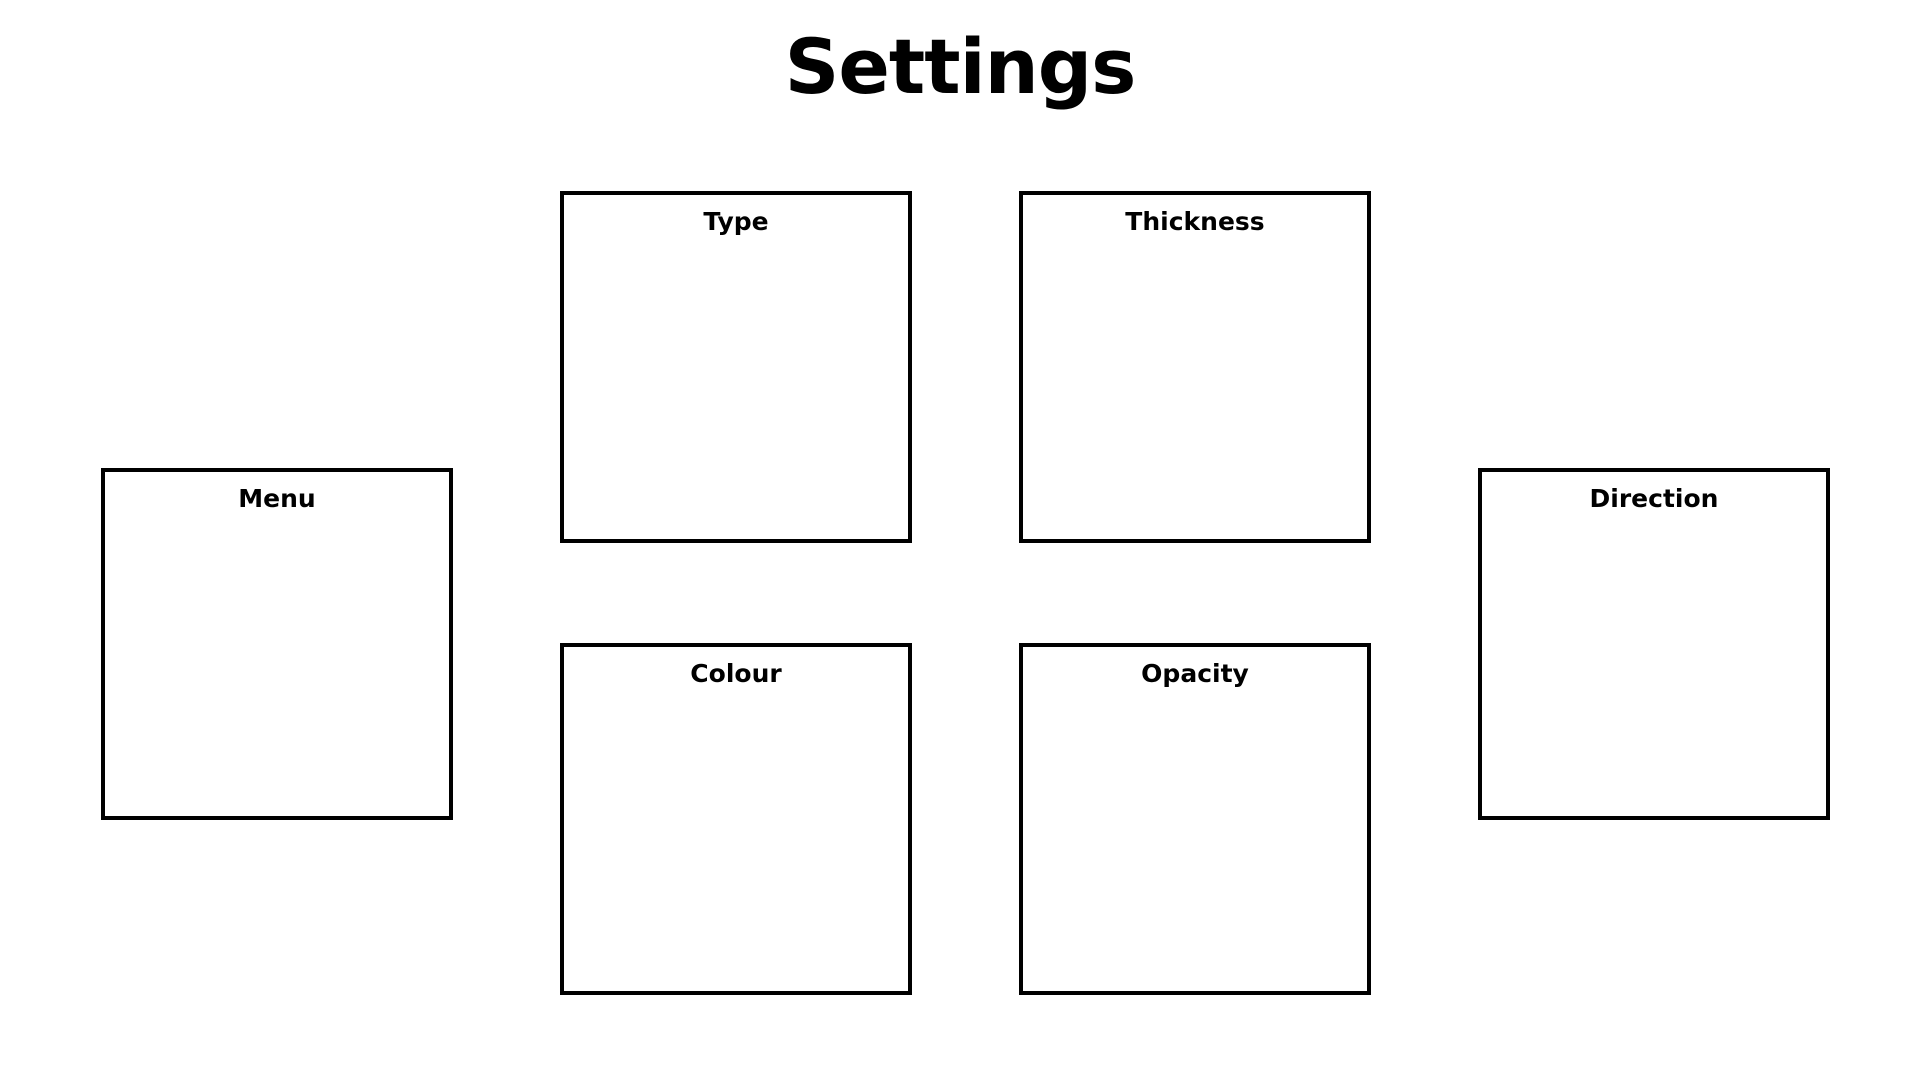  Describe the element at coordinates (736, 673) in the screenshot. I see `colour-panel-label: Colour` at that location.